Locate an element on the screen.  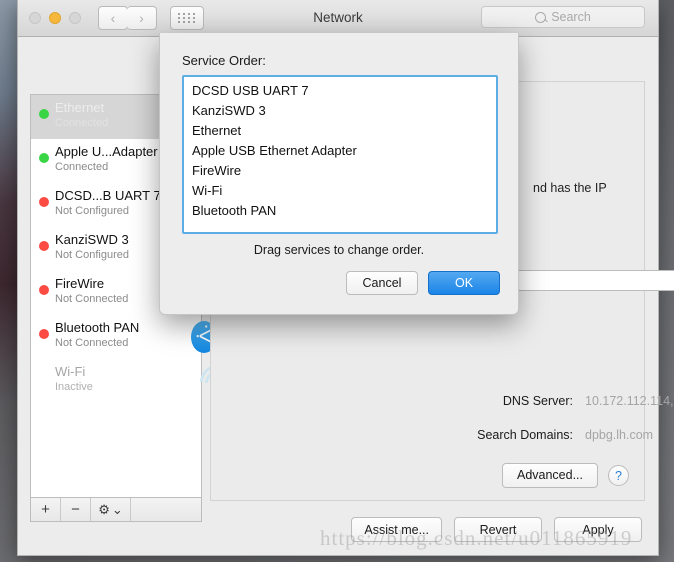
service-name: Bluetooth PAN is located at coordinates (97, 327).